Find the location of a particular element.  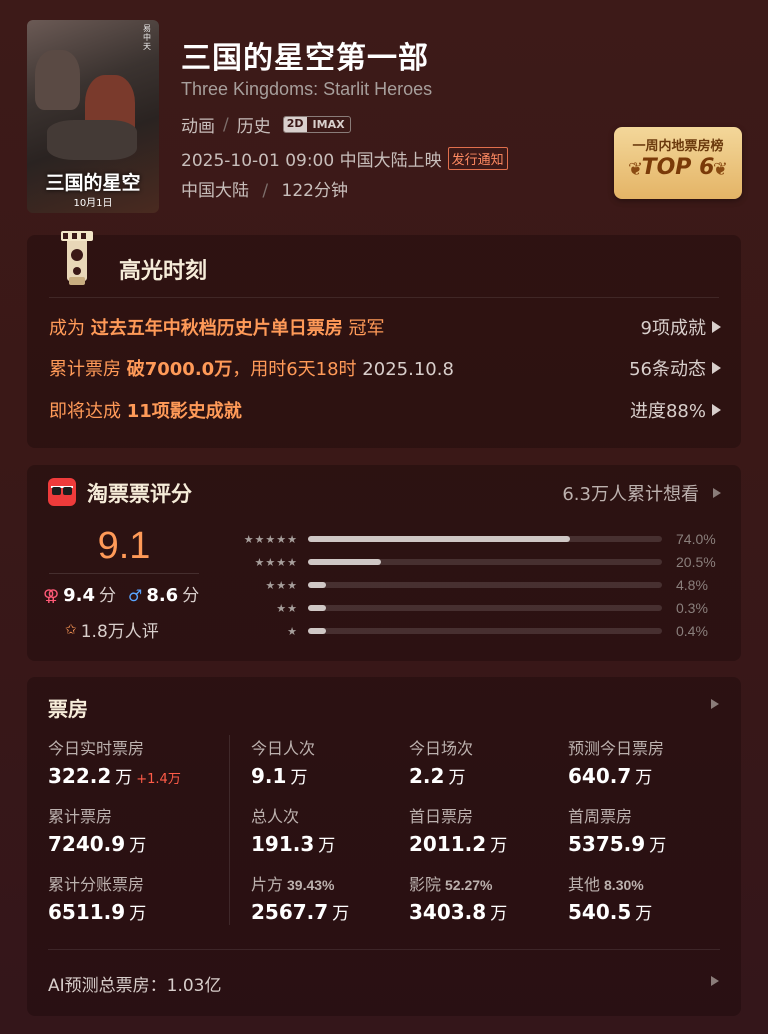

stat-value-row: 2.2 万 is located at coordinates (441, 775).